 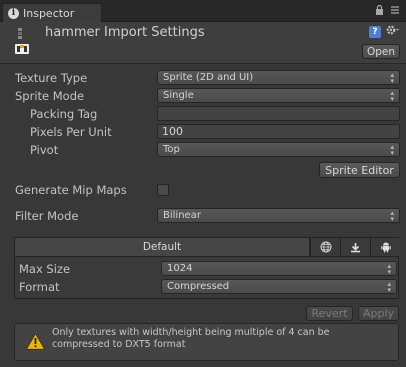 I want to click on packing-tag-label: Packing Tag, so click(x=64, y=114).